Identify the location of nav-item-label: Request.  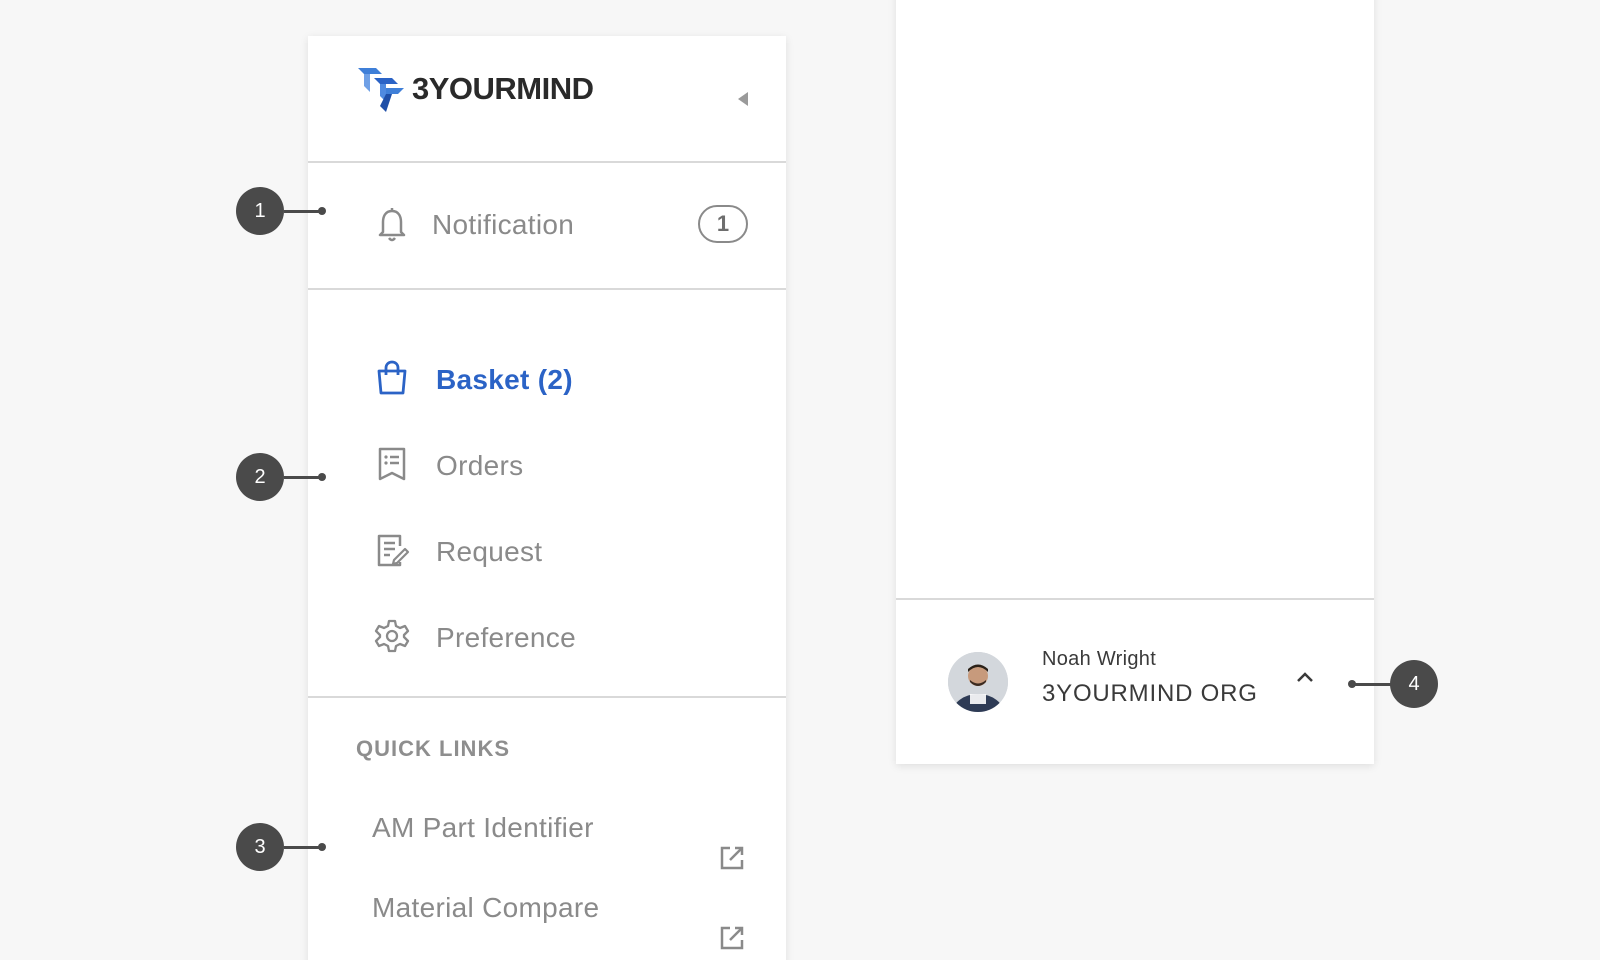
(489, 551).